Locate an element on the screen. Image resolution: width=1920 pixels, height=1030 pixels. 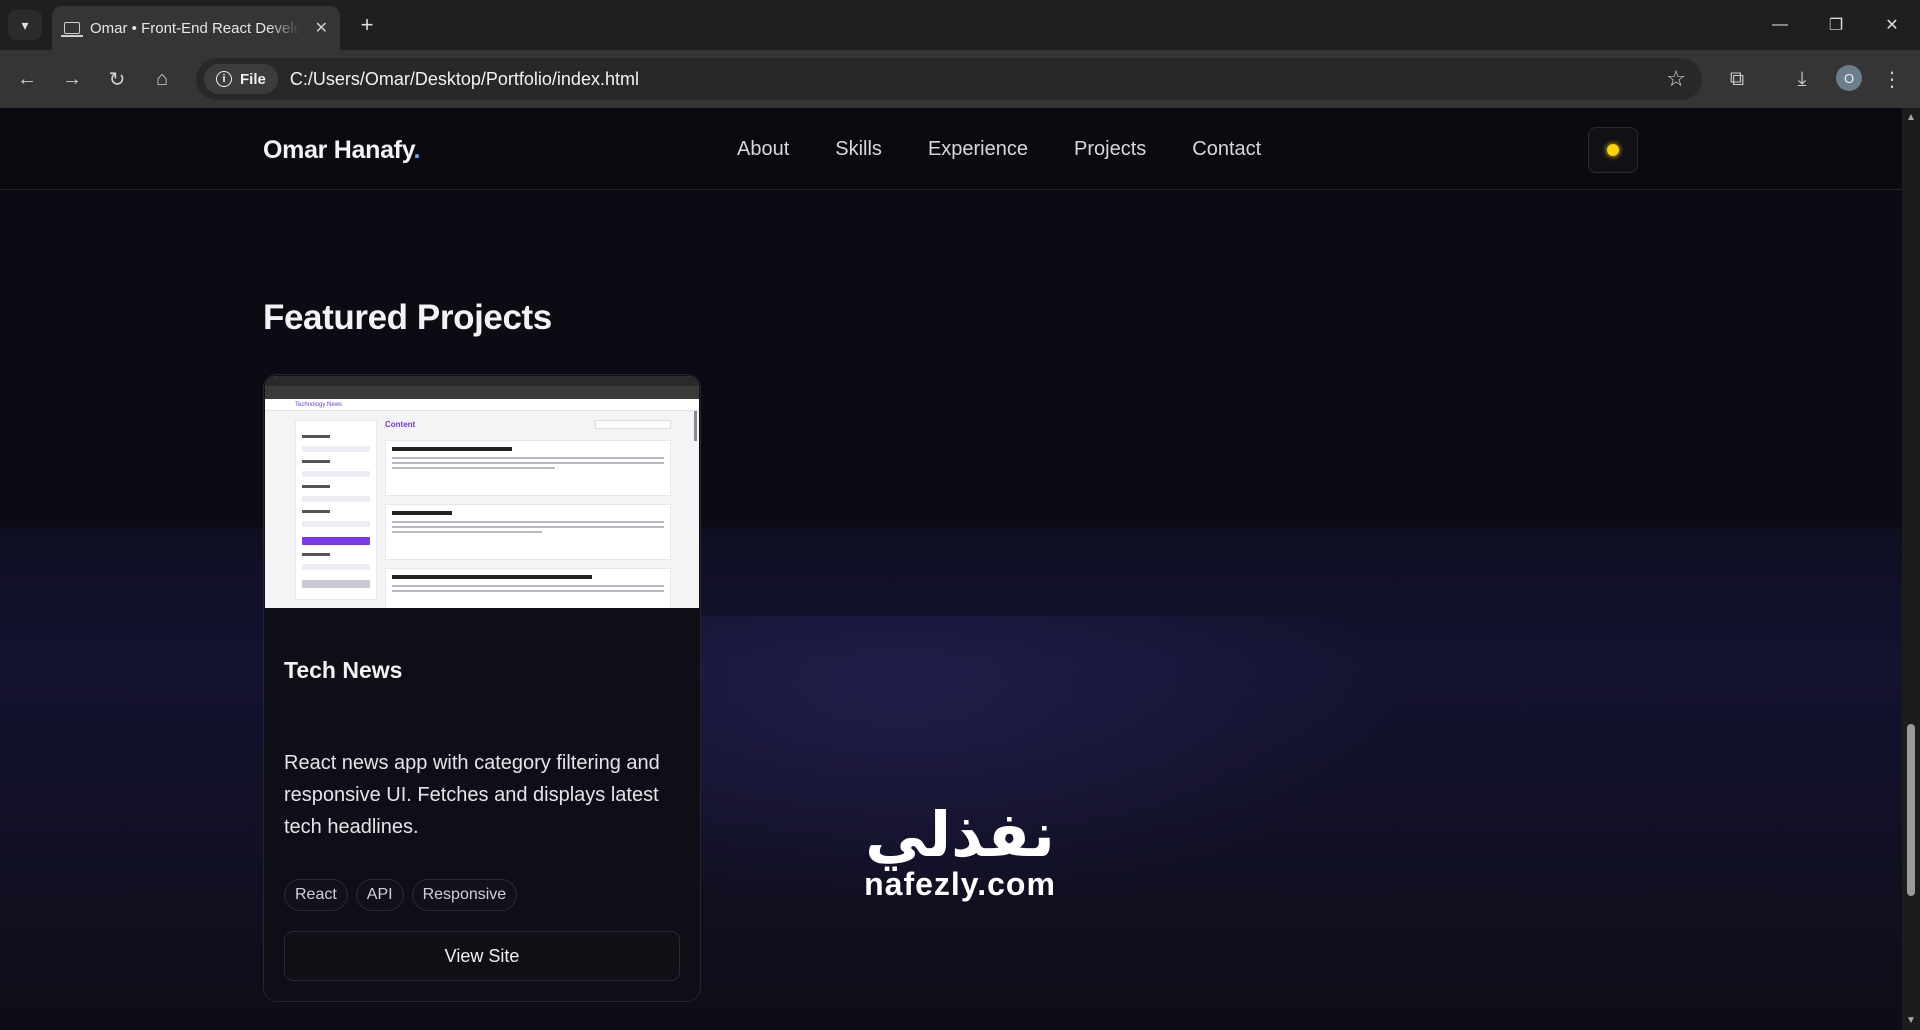
extensions-button: ⧉ is located at coordinates (1737, 79).